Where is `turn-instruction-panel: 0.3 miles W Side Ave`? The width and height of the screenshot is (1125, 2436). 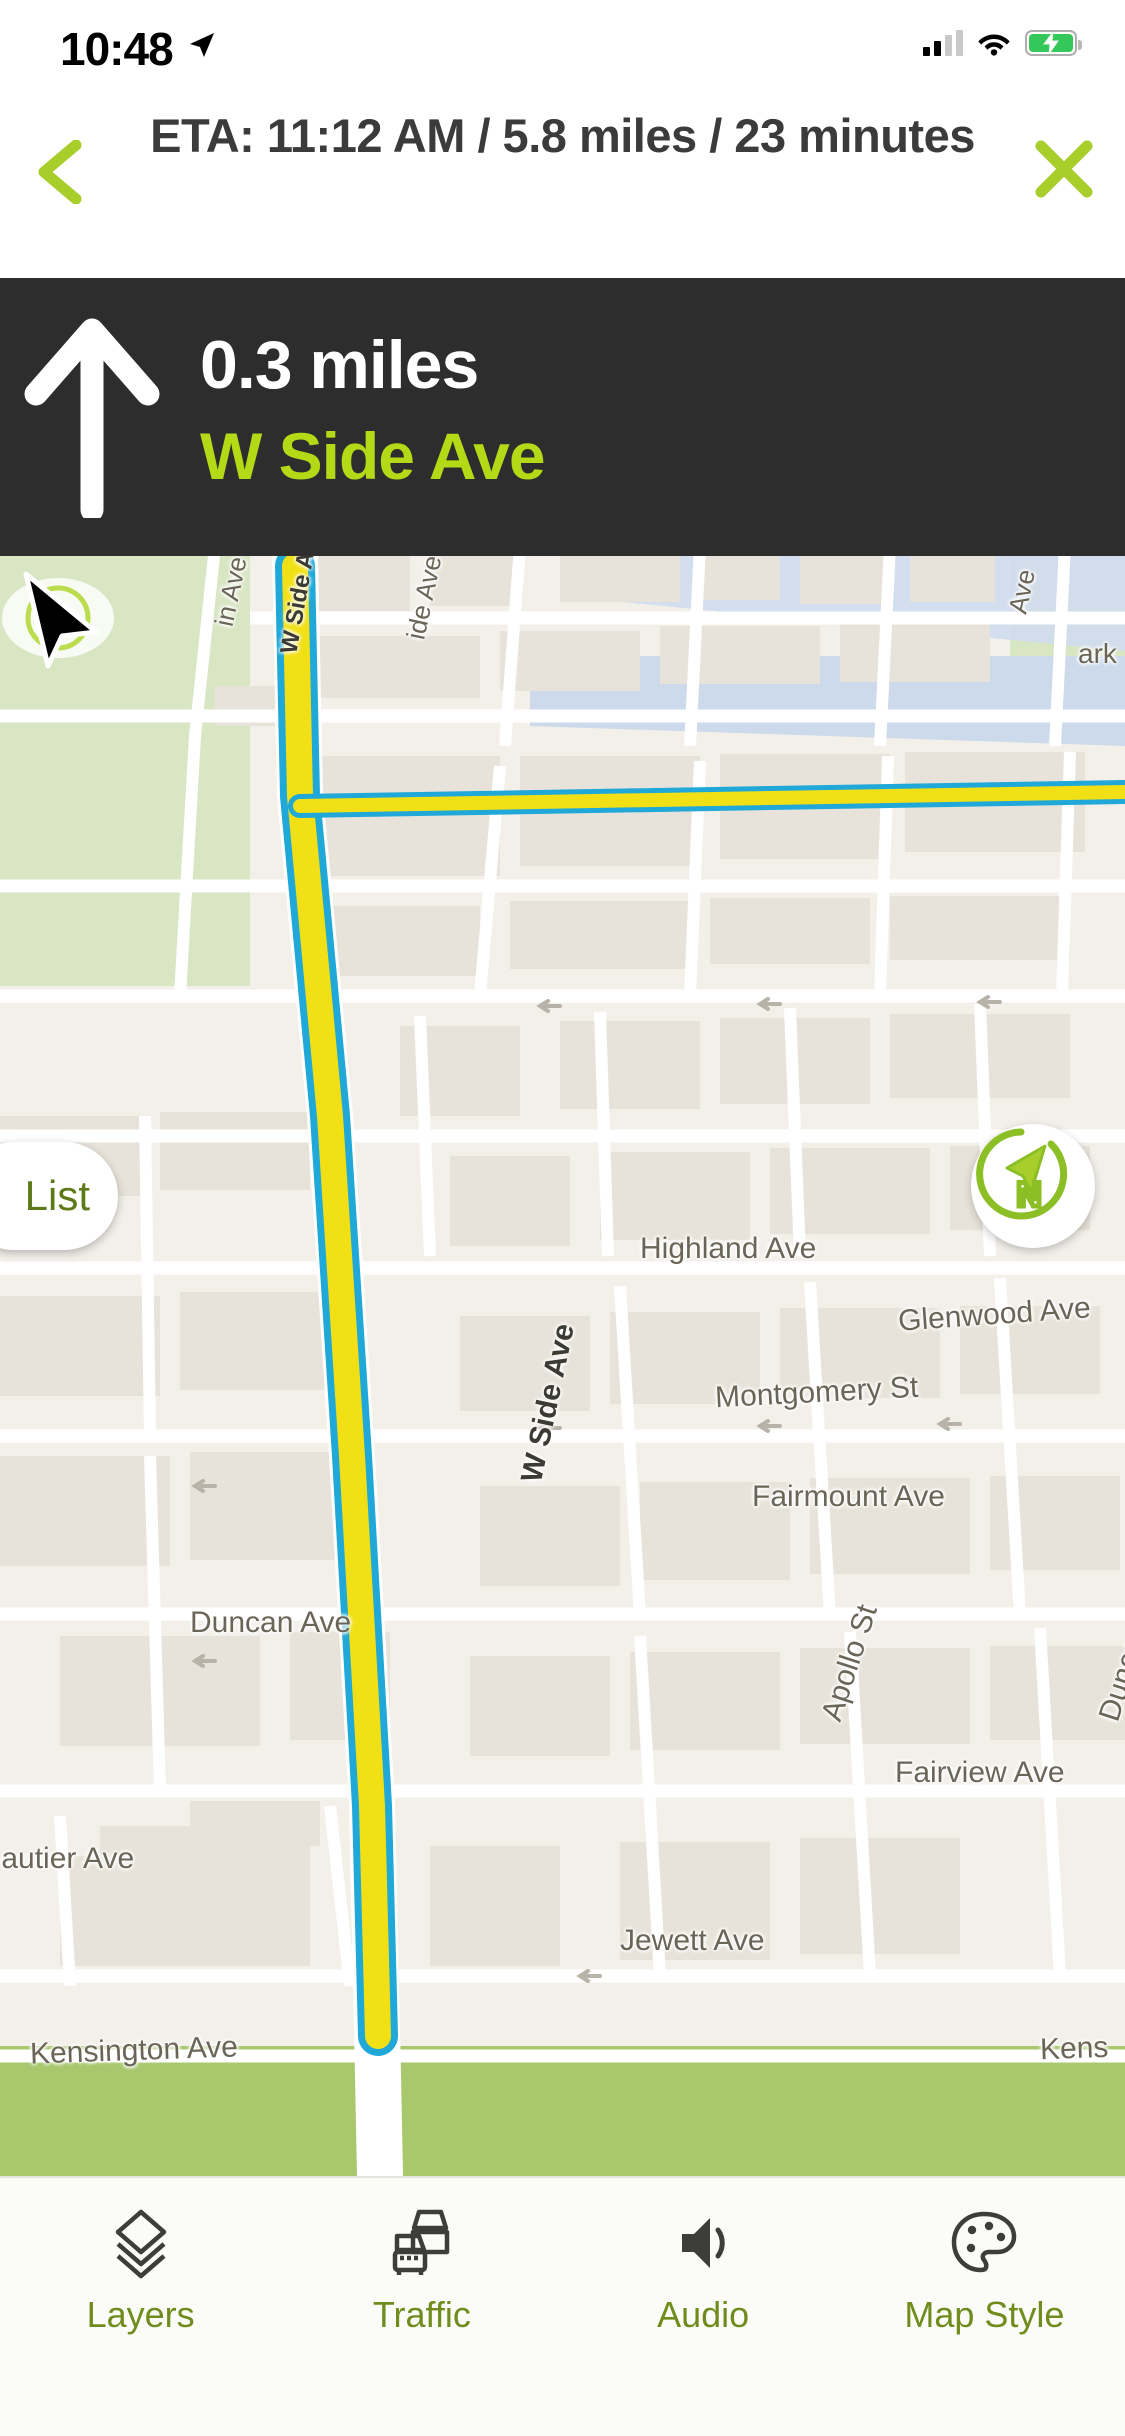 turn-instruction-panel: 0.3 miles W Side Ave is located at coordinates (562, 417).